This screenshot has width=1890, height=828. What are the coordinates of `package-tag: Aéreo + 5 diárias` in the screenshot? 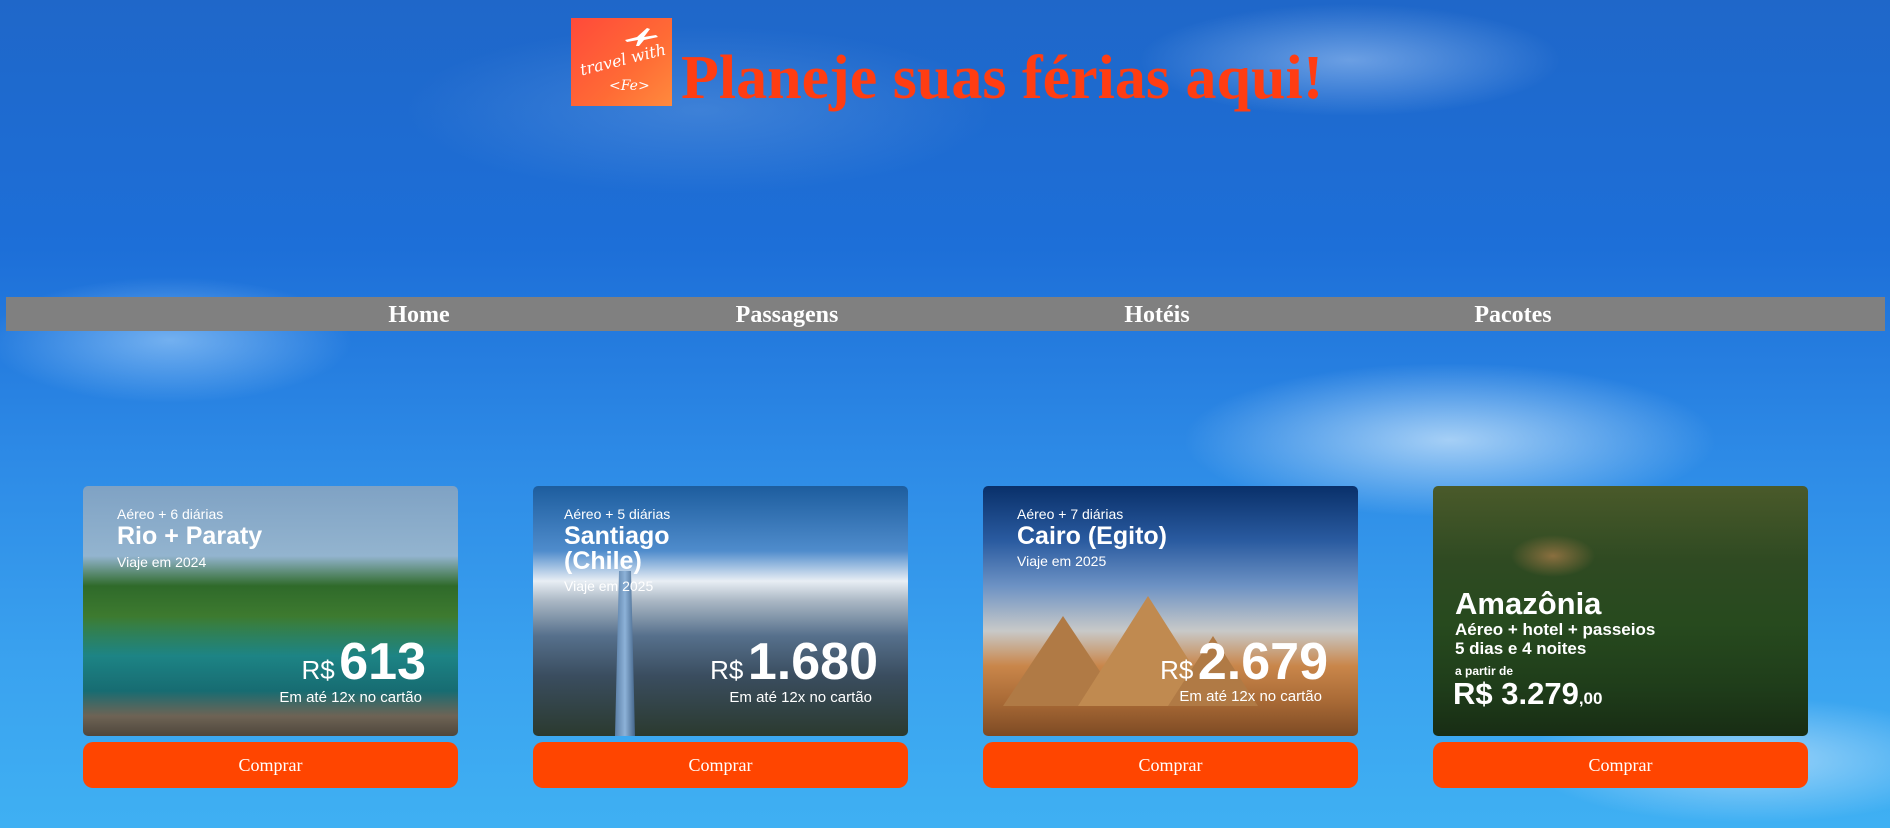 It's located at (617, 514).